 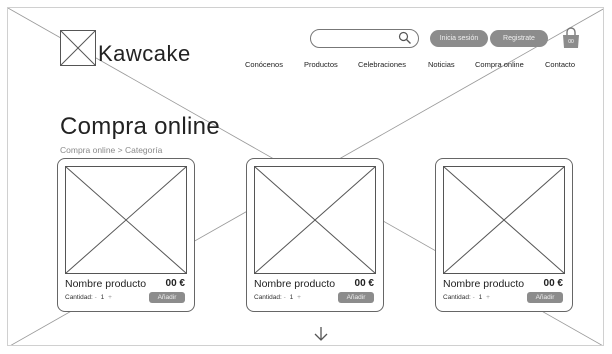 I want to click on nav-item-compra-online: Compra online, so click(x=499, y=64).